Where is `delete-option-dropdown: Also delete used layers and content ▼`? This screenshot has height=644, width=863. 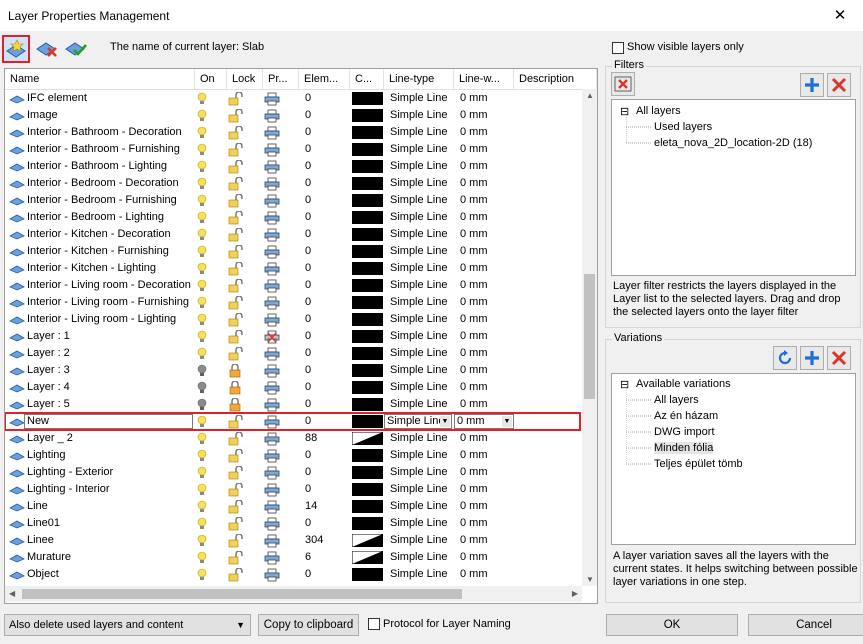
delete-option-dropdown: Also delete used layers and content ▼ is located at coordinates (127, 625).